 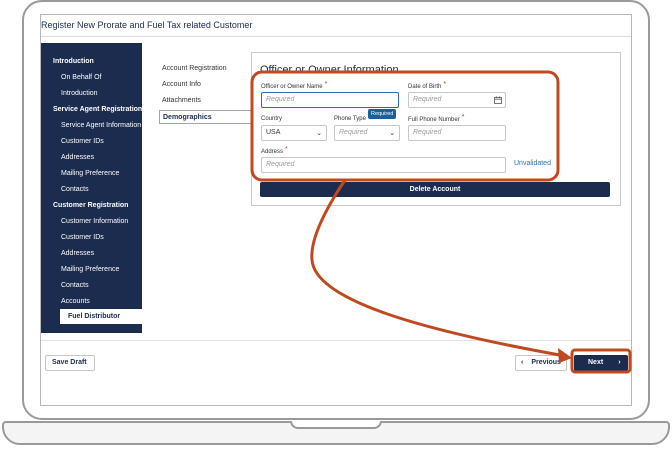 I want to click on officer-name-input: Required, so click(x=330, y=100).